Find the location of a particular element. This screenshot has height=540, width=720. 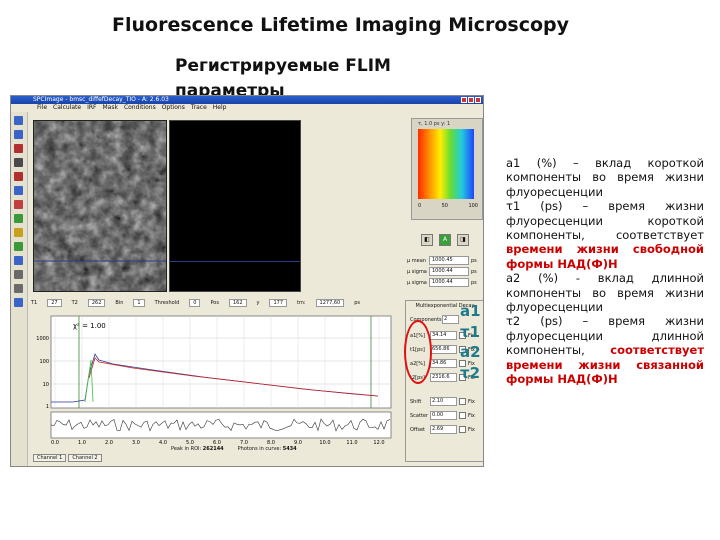

x-tick-label: 12.0 is located at coordinates (378, 443).